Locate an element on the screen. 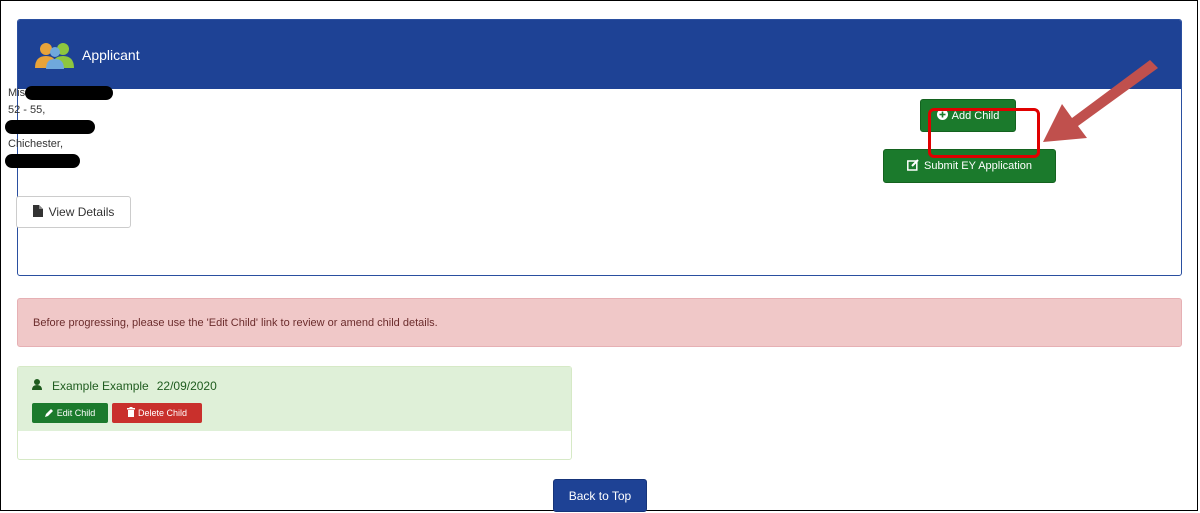 This screenshot has height=513, width=1200. submit-label: Submit EY Application is located at coordinates (978, 166).